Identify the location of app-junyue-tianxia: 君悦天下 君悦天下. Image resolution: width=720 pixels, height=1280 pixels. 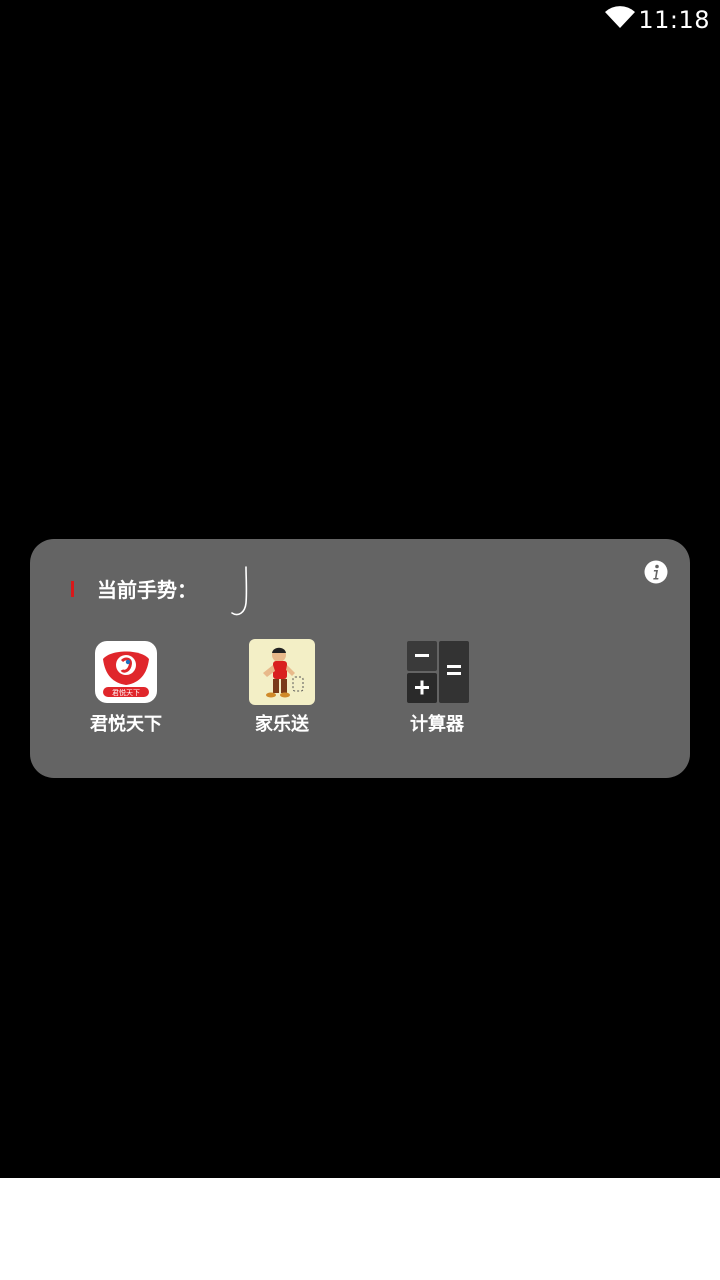
(126, 688).